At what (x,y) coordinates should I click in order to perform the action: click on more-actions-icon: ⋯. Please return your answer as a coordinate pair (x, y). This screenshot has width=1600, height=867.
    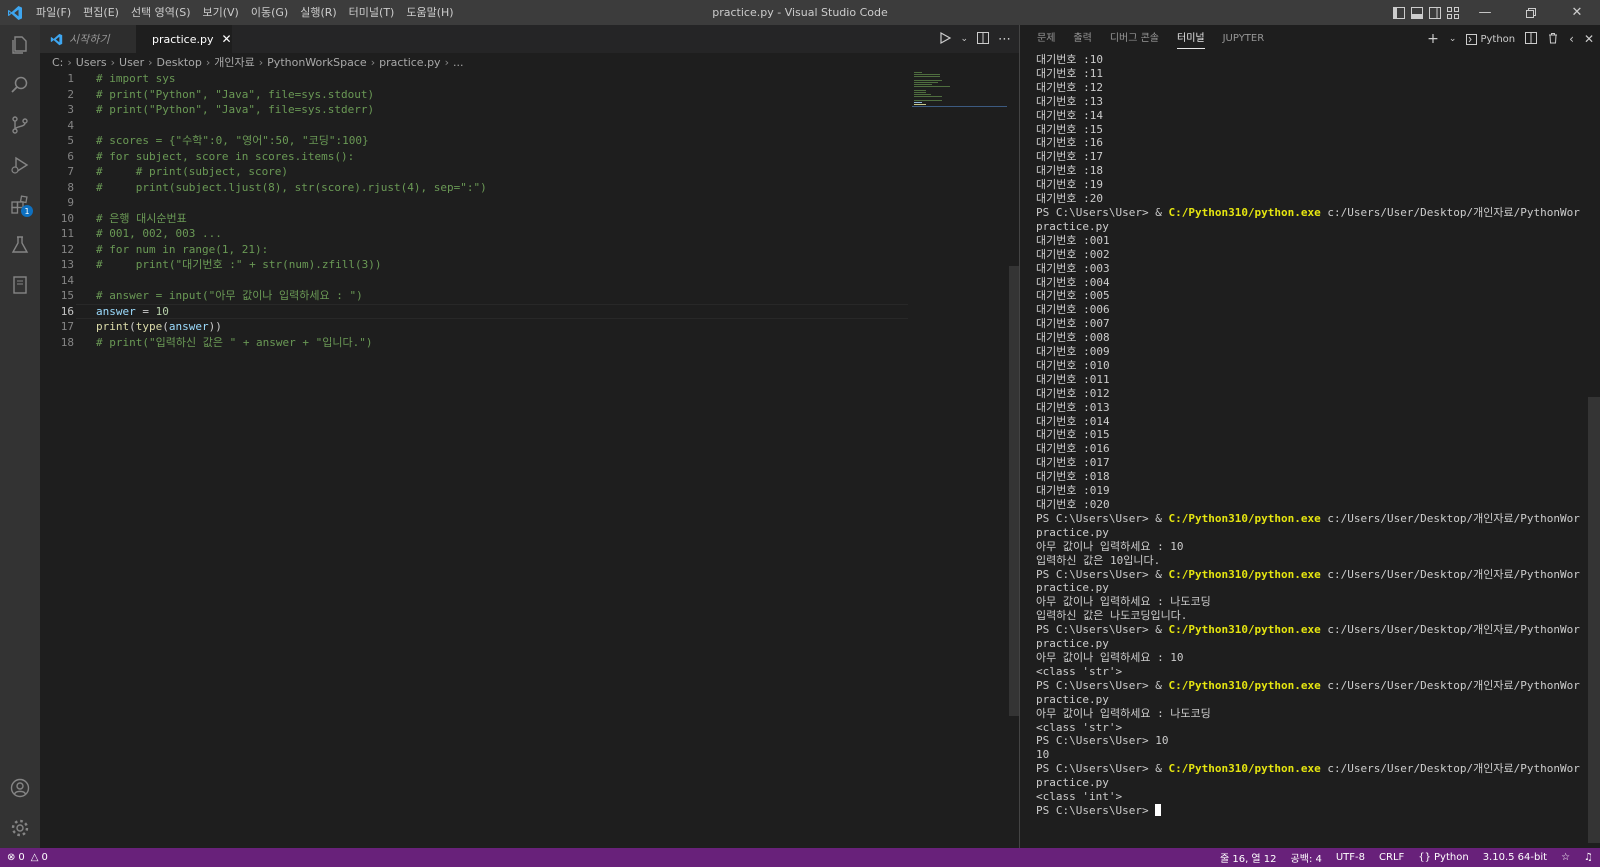
    Looking at the image, I should click on (1004, 39).